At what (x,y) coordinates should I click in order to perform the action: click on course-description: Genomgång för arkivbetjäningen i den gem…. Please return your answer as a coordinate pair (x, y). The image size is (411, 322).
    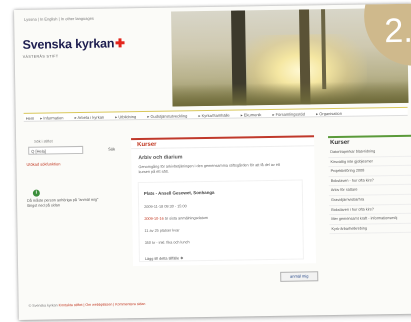
    Looking at the image, I should click on (209, 168).